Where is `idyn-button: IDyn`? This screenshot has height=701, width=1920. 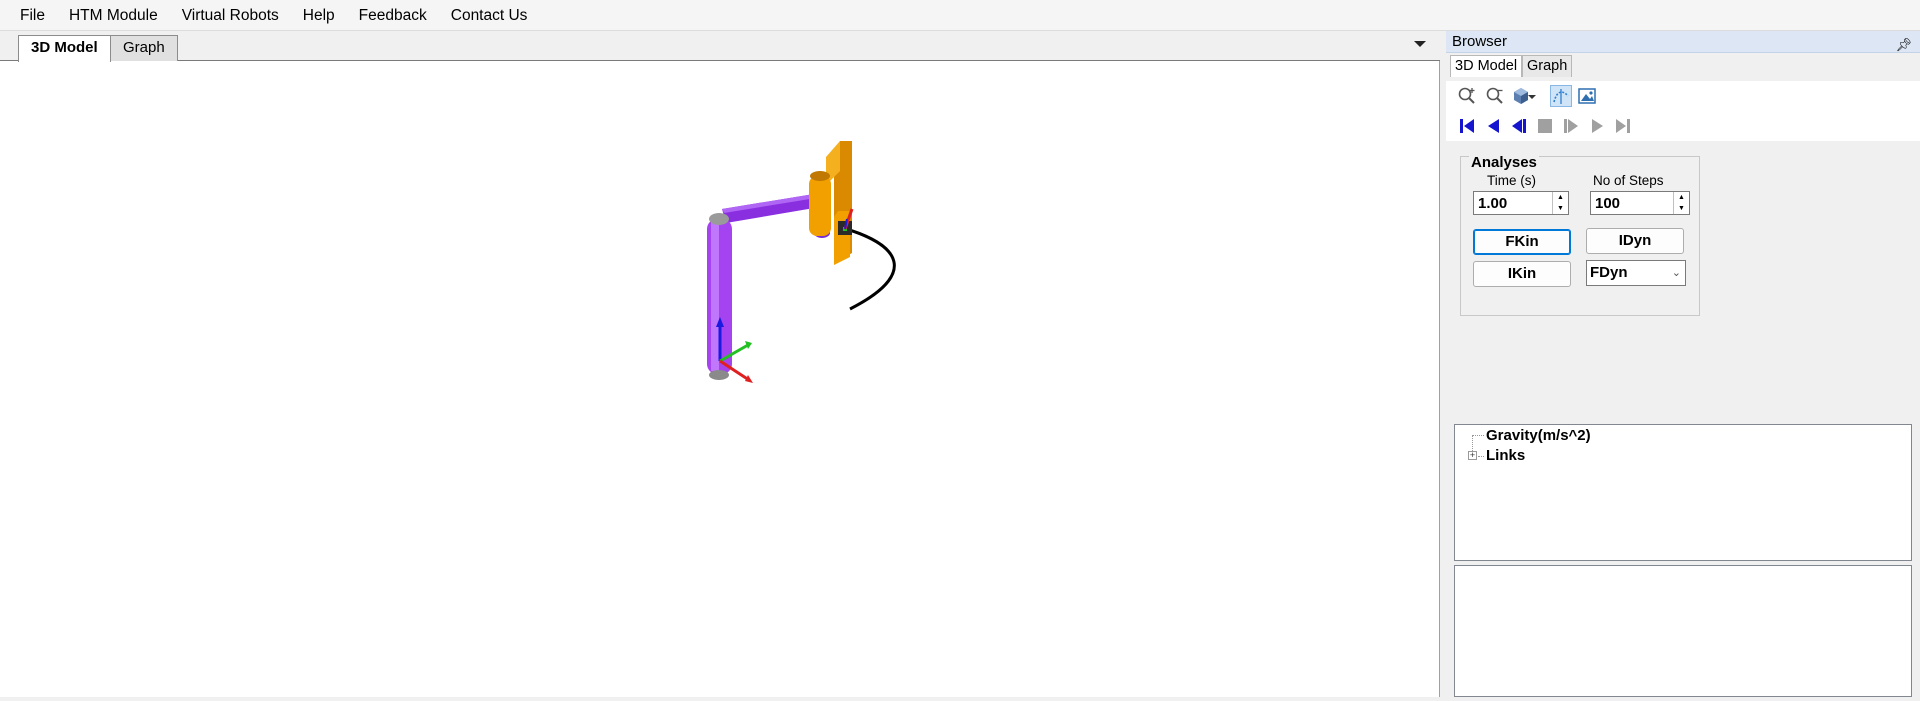 idyn-button: IDyn is located at coordinates (1635, 241).